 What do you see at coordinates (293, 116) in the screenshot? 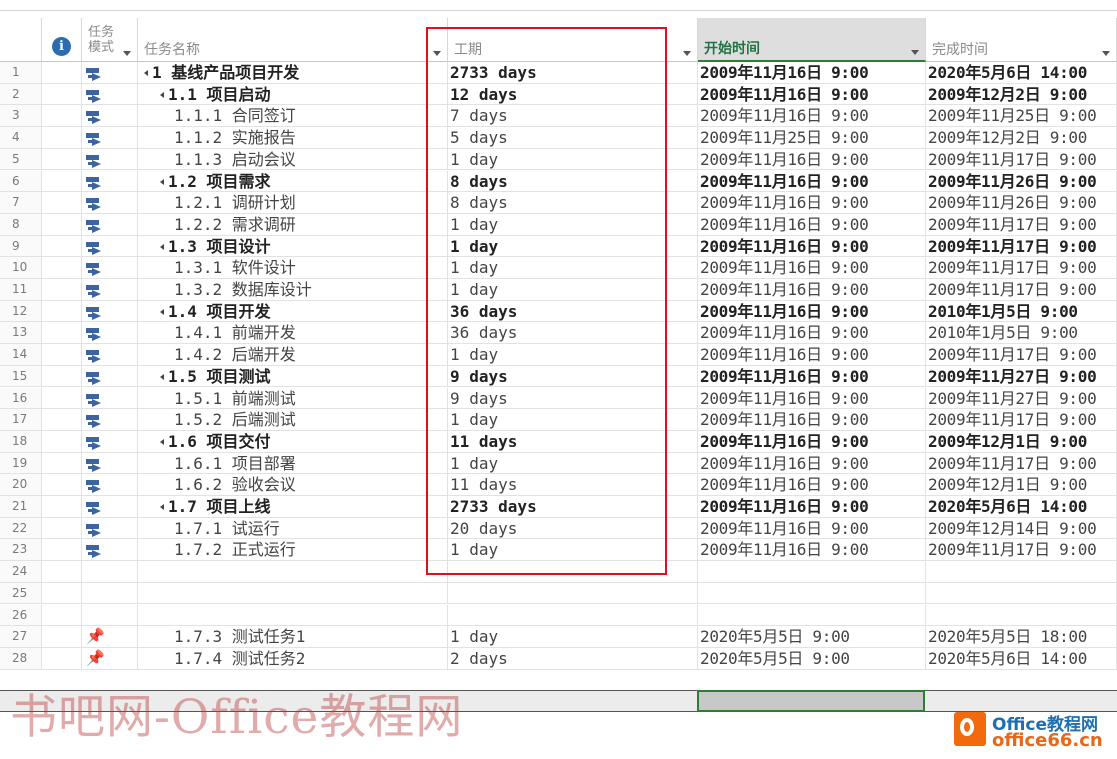
I see `task-name-cell: 1.1.1 合同签订` at bounding box center [293, 116].